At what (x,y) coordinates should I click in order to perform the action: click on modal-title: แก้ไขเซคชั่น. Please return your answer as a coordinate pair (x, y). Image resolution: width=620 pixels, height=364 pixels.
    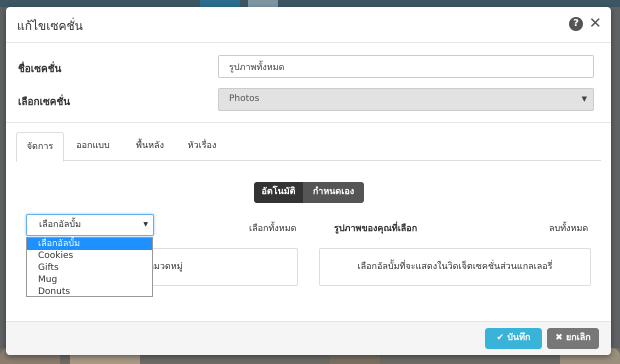
    Looking at the image, I should click on (50, 26).